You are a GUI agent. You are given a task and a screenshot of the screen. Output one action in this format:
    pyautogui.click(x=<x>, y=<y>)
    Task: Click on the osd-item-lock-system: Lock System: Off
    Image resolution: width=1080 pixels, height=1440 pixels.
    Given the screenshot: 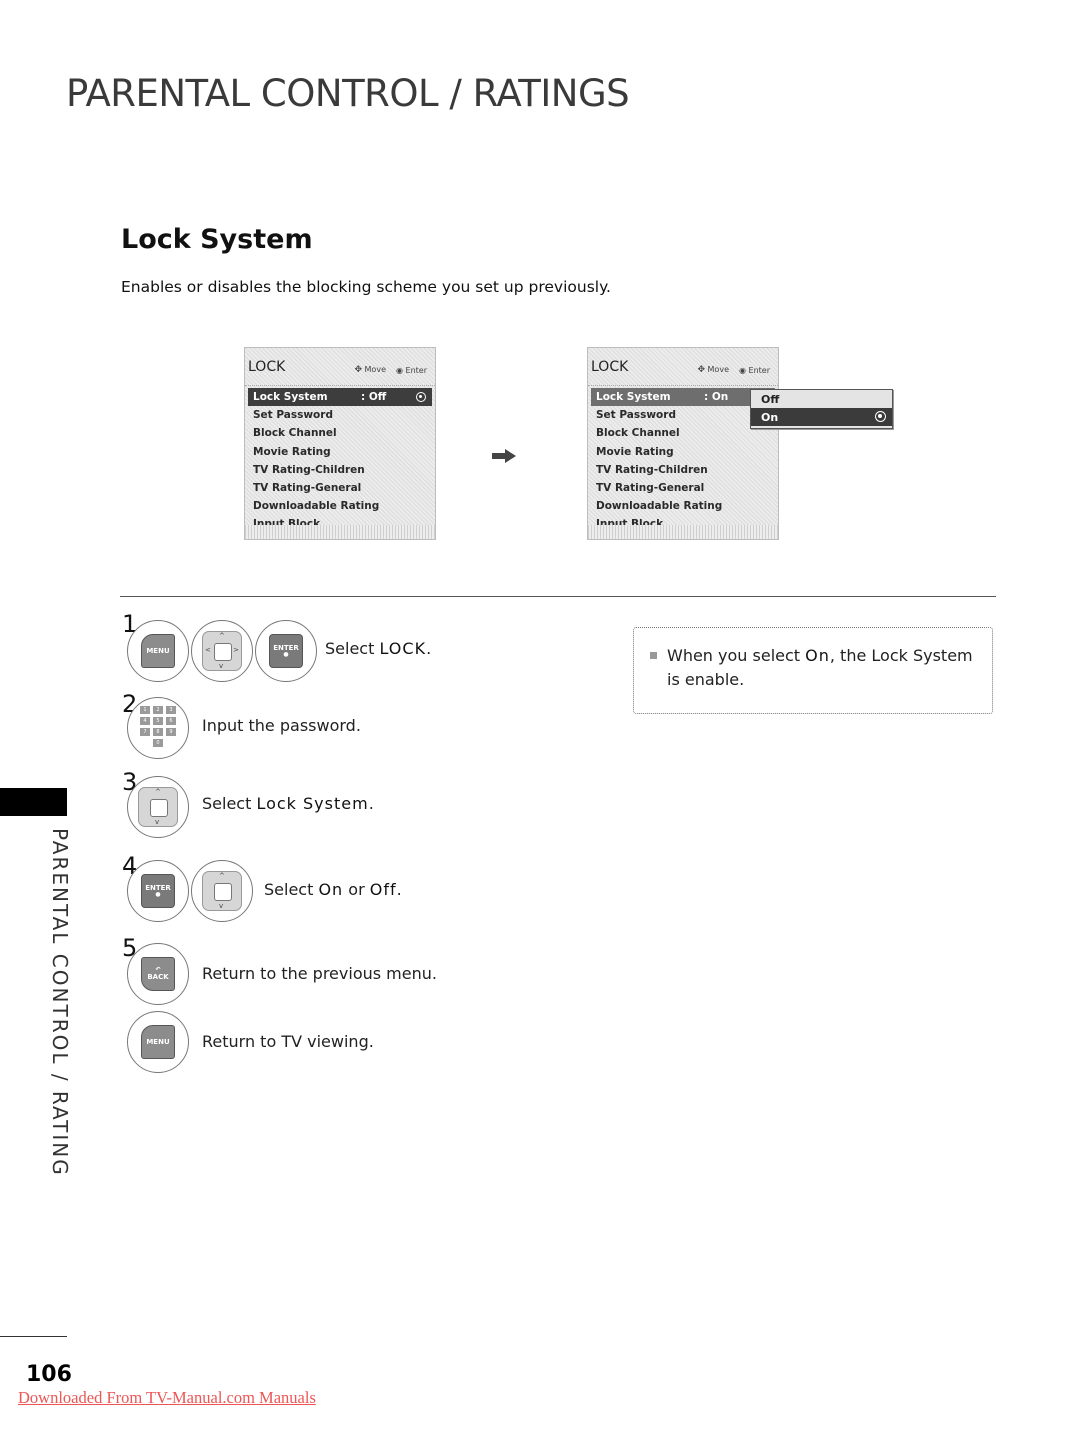 What is the action you would take?
    pyautogui.click(x=340, y=397)
    